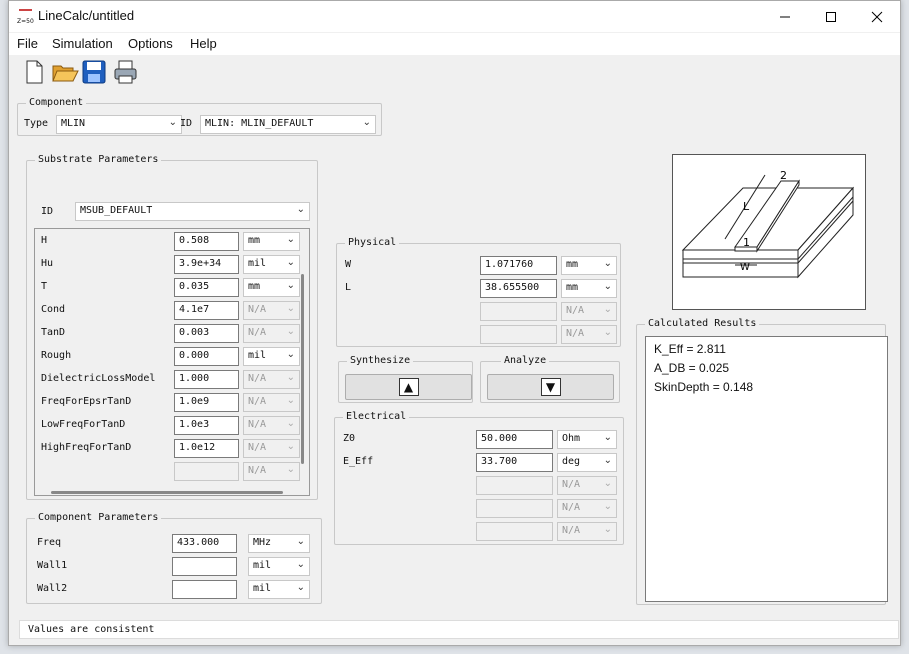 The height and width of the screenshot is (654, 909). What do you see at coordinates (98, 378) in the screenshot?
I see `param-label: DielectricLossModel` at bounding box center [98, 378].